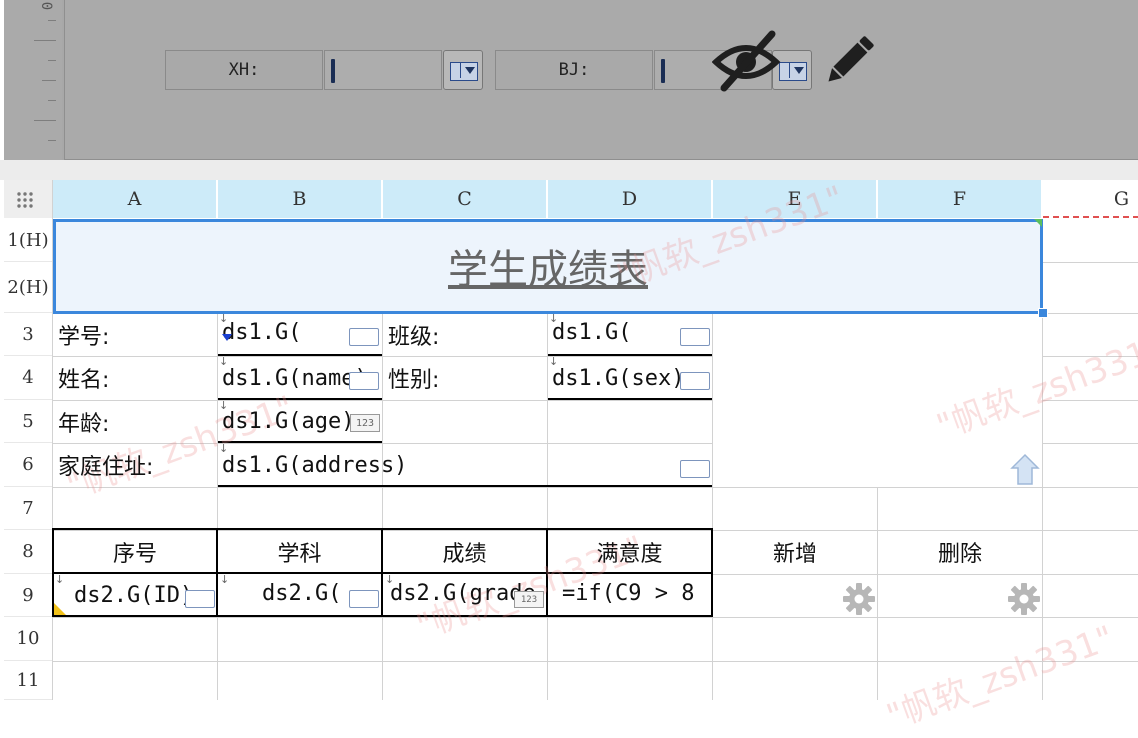 The height and width of the screenshot is (738, 1138). What do you see at coordinates (28, 378) in the screenshot?
I see `row-header-4: 4` at bounding box center [28, 378].